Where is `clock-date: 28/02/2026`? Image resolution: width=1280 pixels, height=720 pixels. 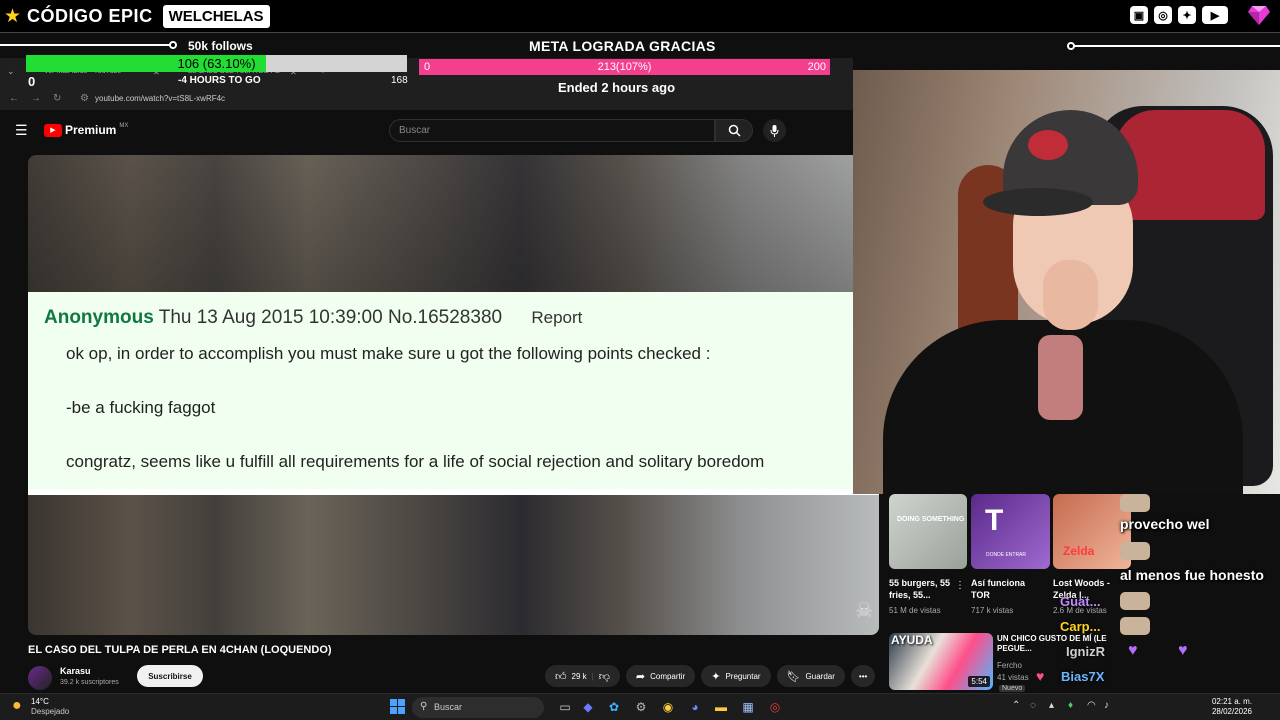
clock-date: 28/02/2026 is located at coordinates (1232, 711).